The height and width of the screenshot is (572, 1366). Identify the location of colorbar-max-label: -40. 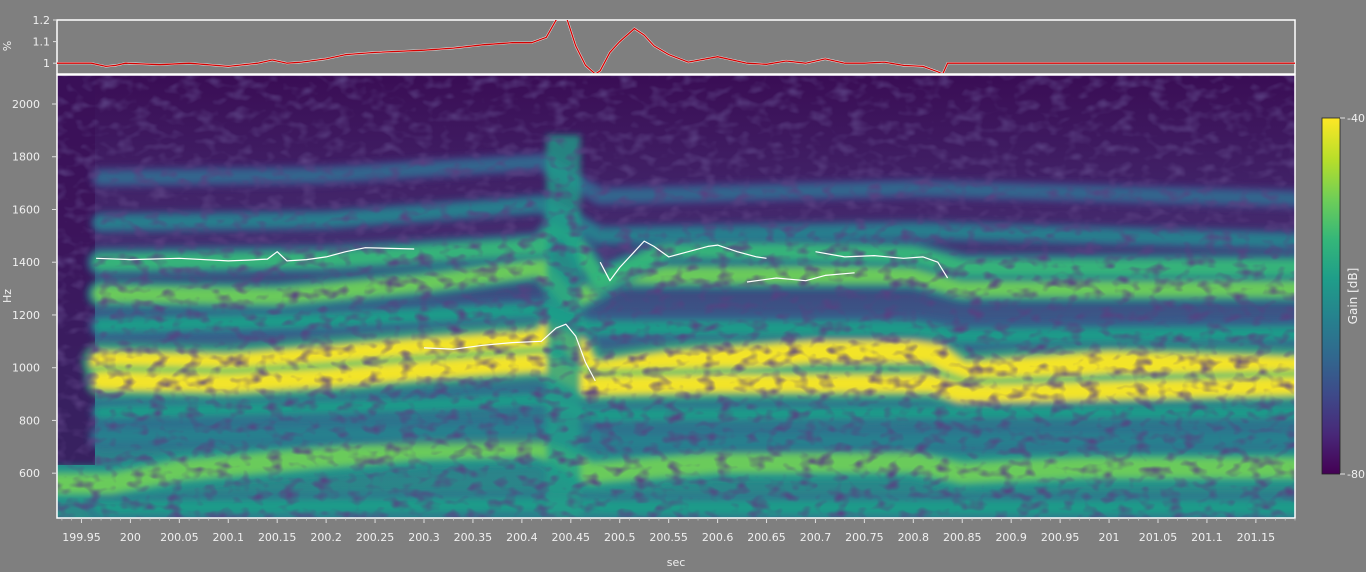
(1356, 118).